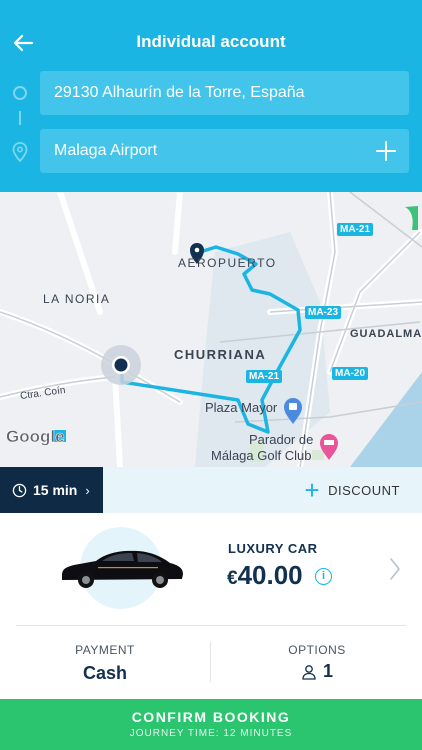 This screenshot has height=750, width=422. What do you see at coordinates (270, 575) in the screenshot?
I see `price-value: 40.00` at bounding box center [270, 575].